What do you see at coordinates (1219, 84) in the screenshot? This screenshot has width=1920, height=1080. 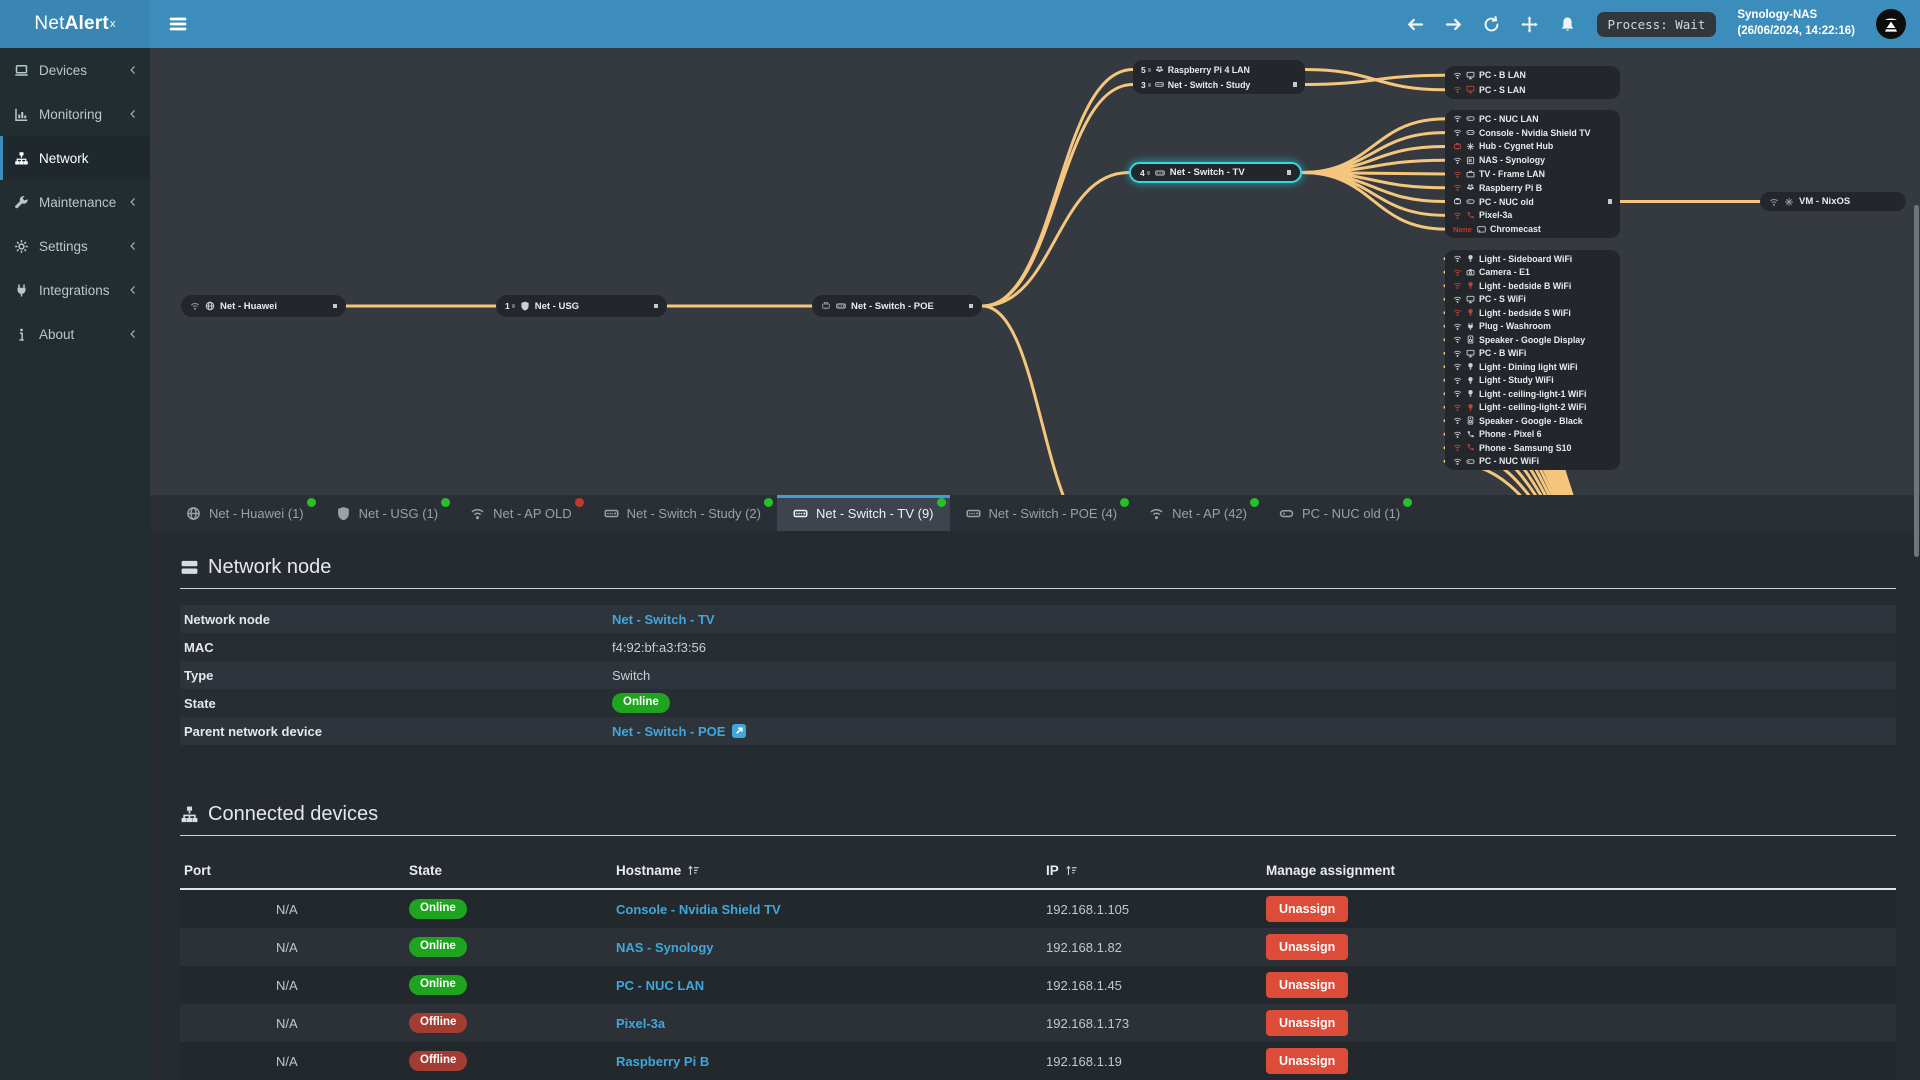 I see `topology-node: 3 Net - Switch - Study` at bounding box center [1219, 84].